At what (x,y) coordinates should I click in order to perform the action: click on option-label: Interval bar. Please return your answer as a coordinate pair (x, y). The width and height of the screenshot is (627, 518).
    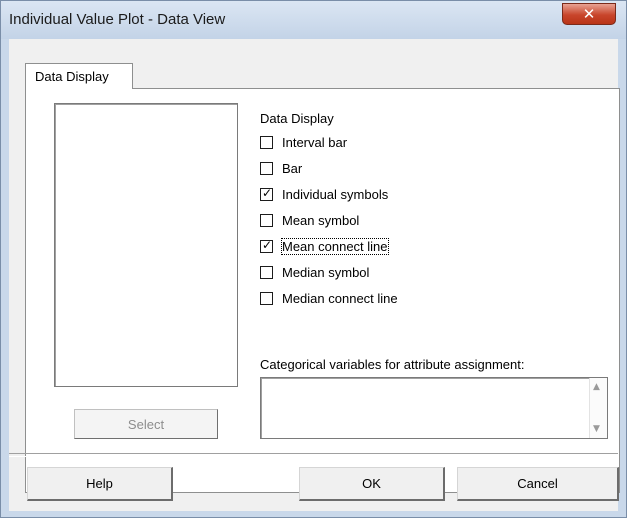
    Looking at the image, I should click on (315, 142).